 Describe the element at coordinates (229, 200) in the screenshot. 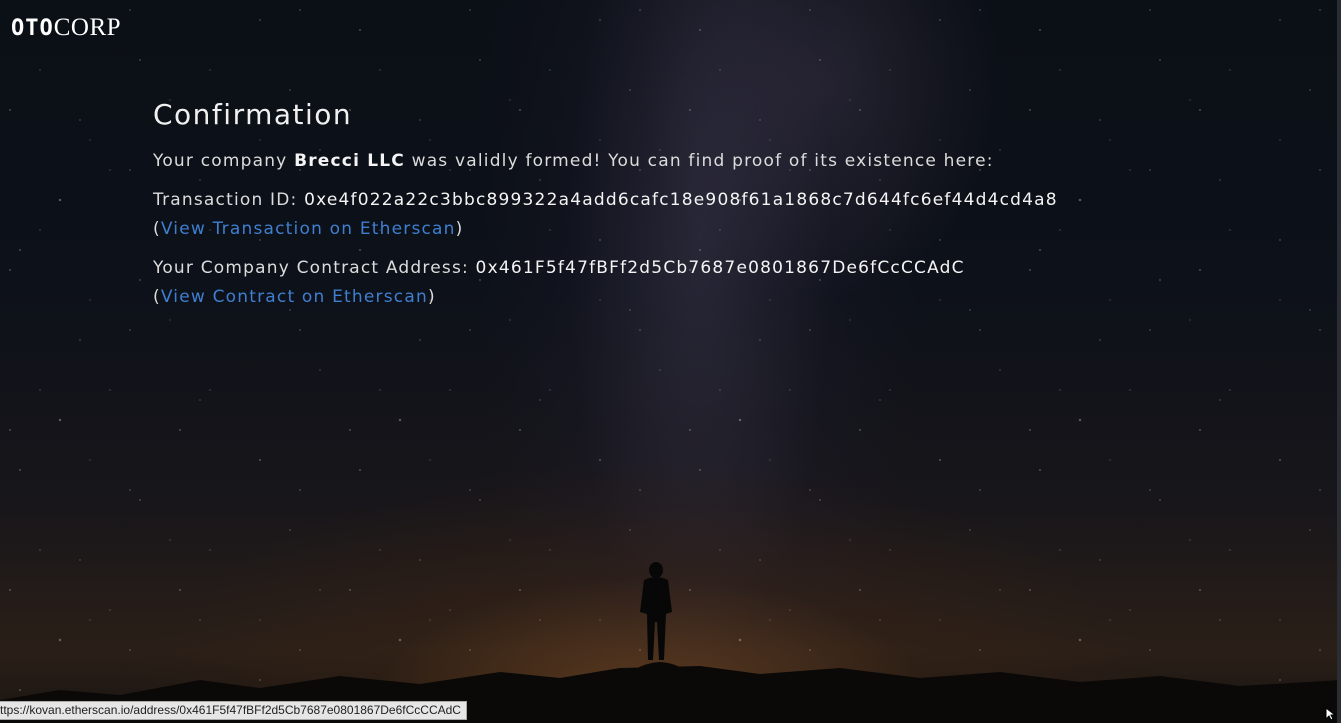

I see `transaction-label: Transaction ID:` at that location.